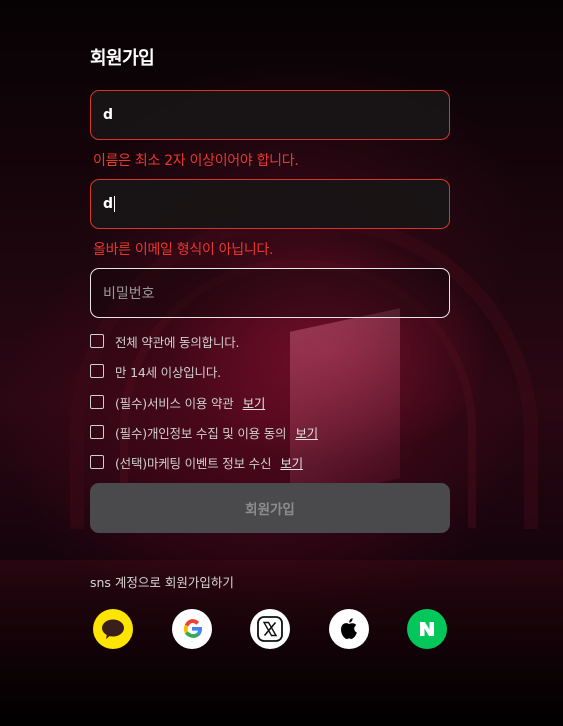 The image size is (563, 726). I want to click on agreement-label: (선택)마케팅 이벤트 정보 수신, so click(193, 463).